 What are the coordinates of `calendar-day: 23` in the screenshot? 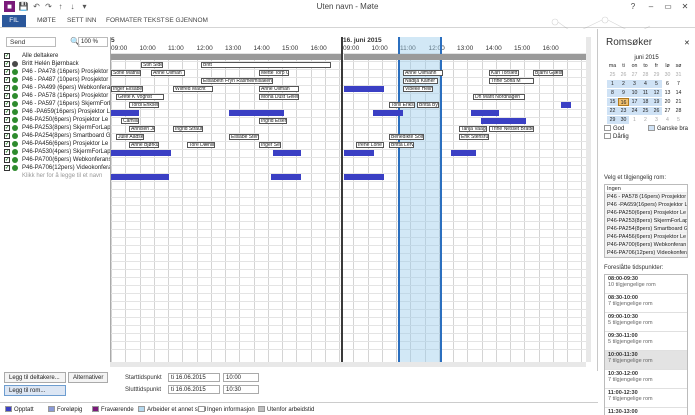 It's located at (623, 111).